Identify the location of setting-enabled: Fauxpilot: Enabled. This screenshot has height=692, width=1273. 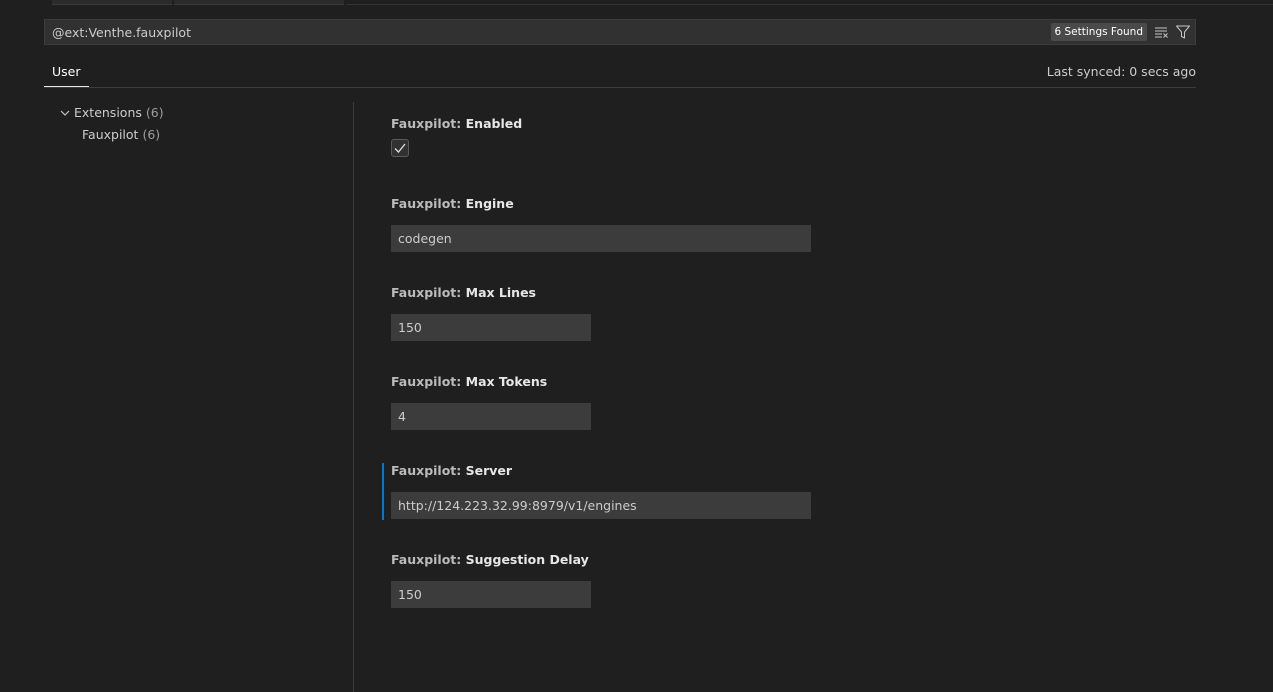
(456, 136).